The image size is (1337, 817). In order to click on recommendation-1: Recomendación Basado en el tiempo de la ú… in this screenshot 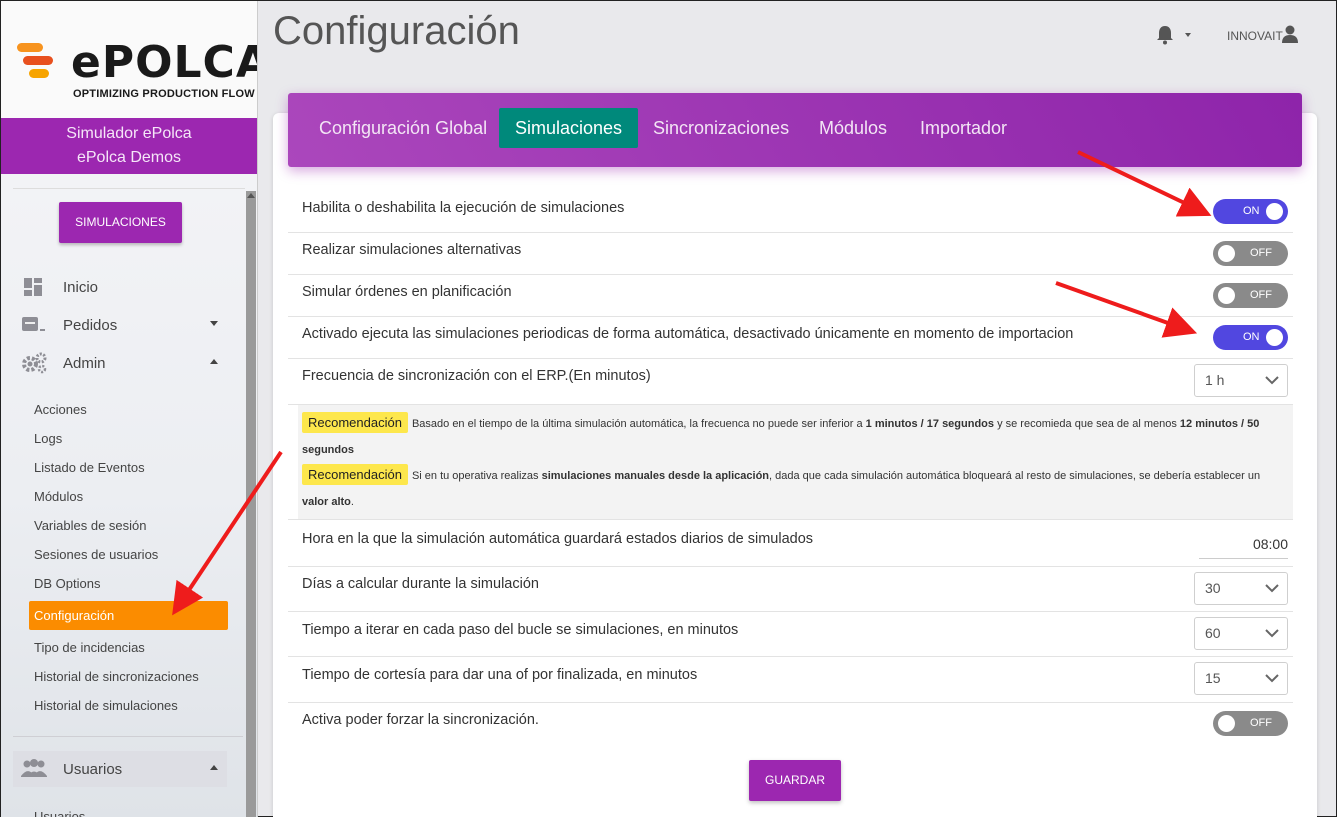, I will do `click(794, 436)`.